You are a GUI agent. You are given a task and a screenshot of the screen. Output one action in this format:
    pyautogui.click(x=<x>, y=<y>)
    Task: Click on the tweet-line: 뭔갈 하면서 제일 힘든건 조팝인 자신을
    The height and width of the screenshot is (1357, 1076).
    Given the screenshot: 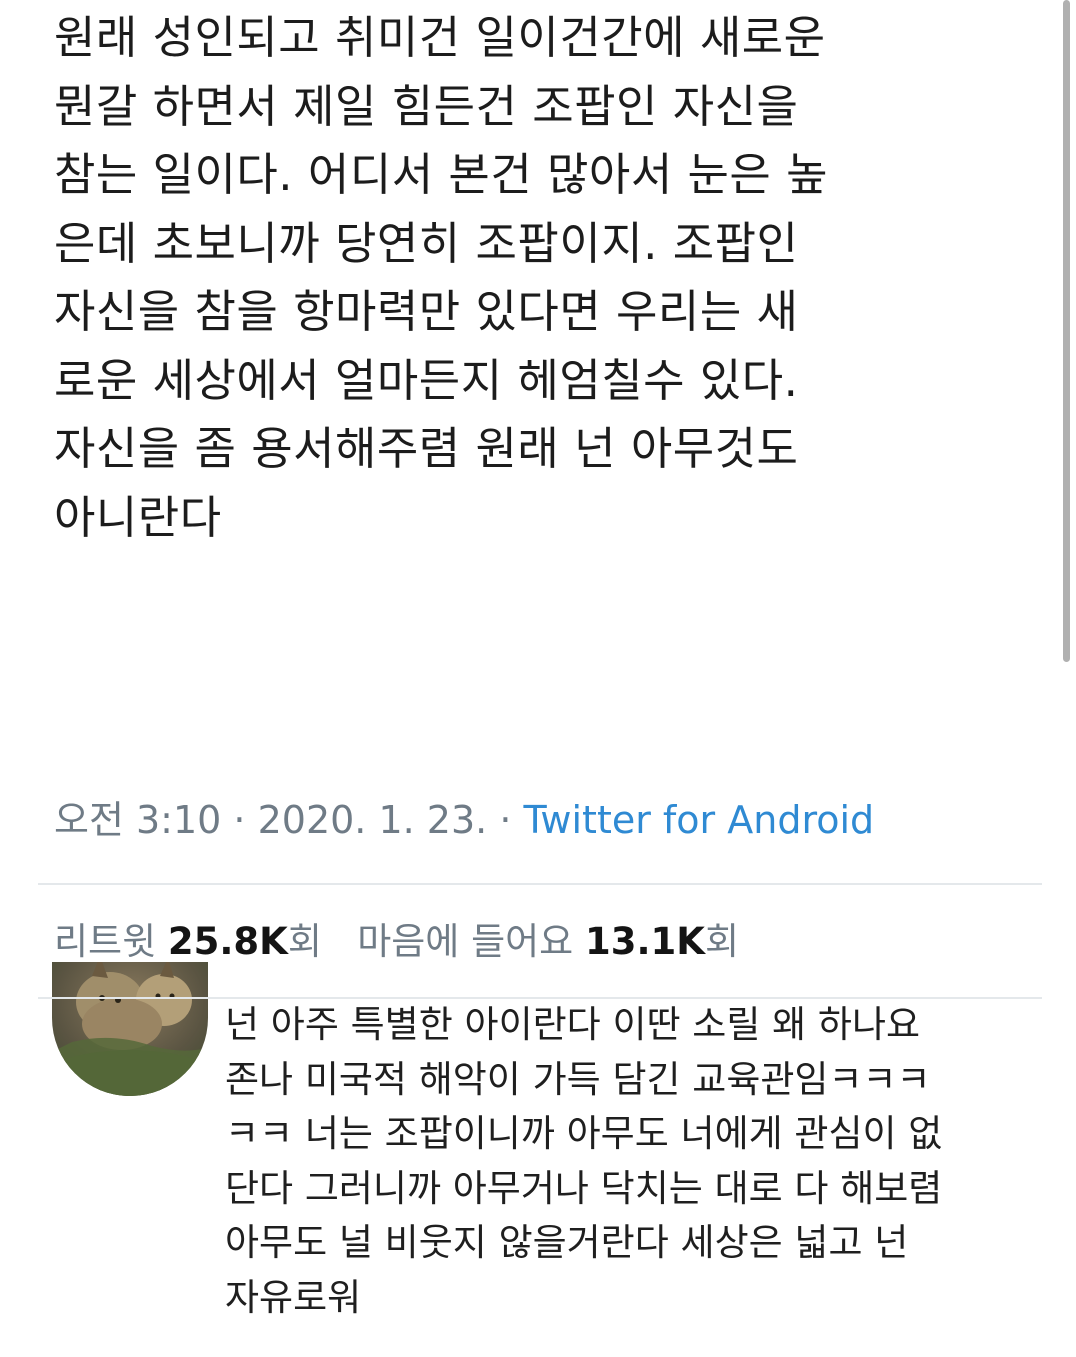 What is the action you would take?
    pyautogui.click(x=426, y=106)
    